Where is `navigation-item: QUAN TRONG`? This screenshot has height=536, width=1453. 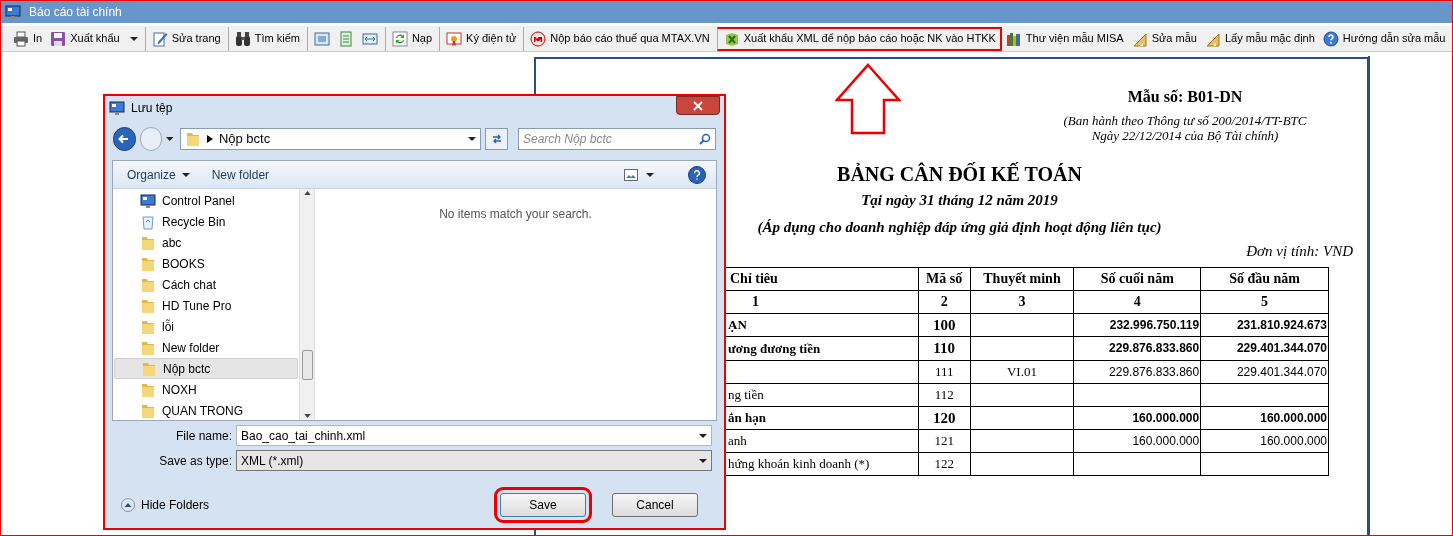 navigation-item: QUAN TRONG is located at coordinates (206, 410).